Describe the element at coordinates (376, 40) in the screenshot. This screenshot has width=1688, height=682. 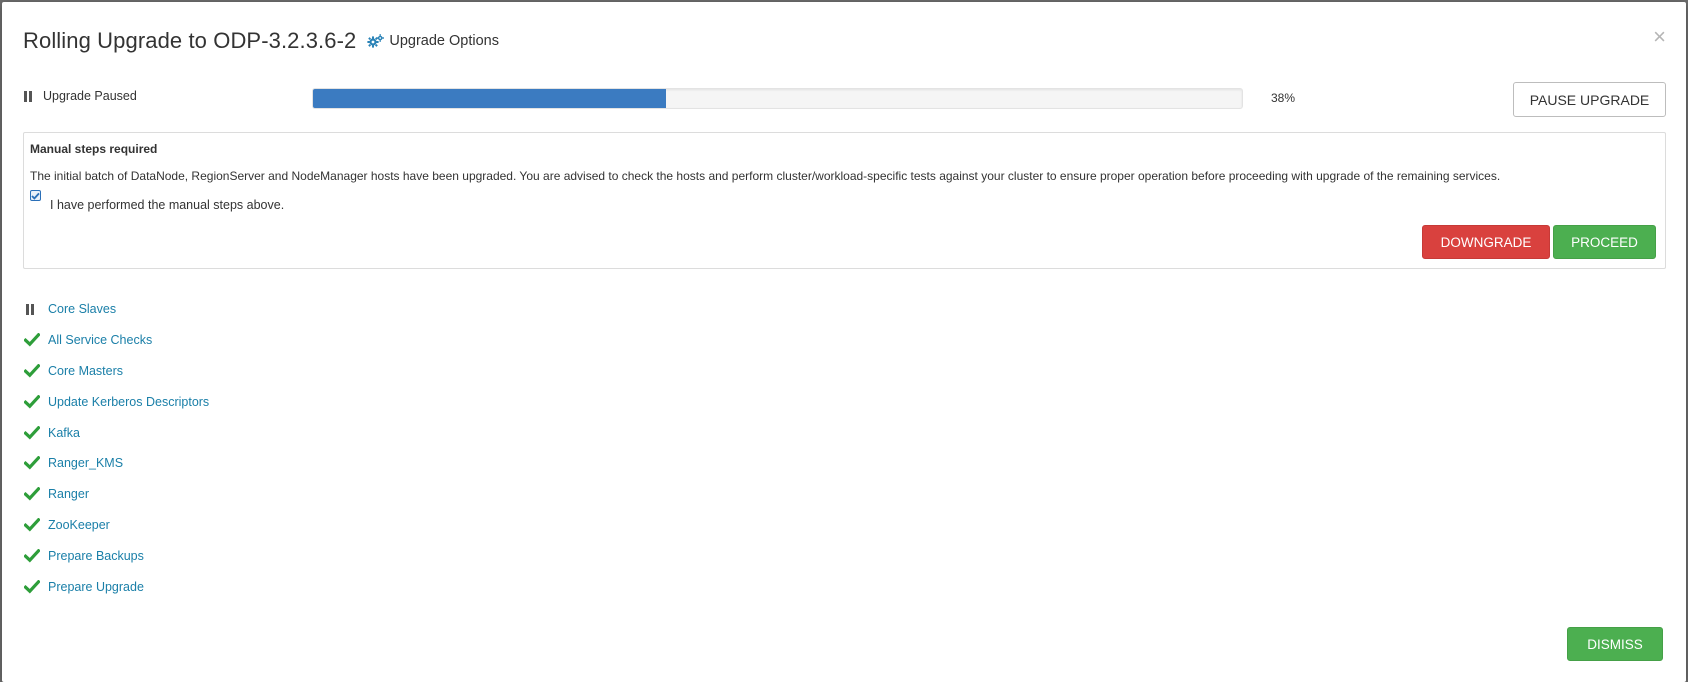
I see `gears-icon` at that location.